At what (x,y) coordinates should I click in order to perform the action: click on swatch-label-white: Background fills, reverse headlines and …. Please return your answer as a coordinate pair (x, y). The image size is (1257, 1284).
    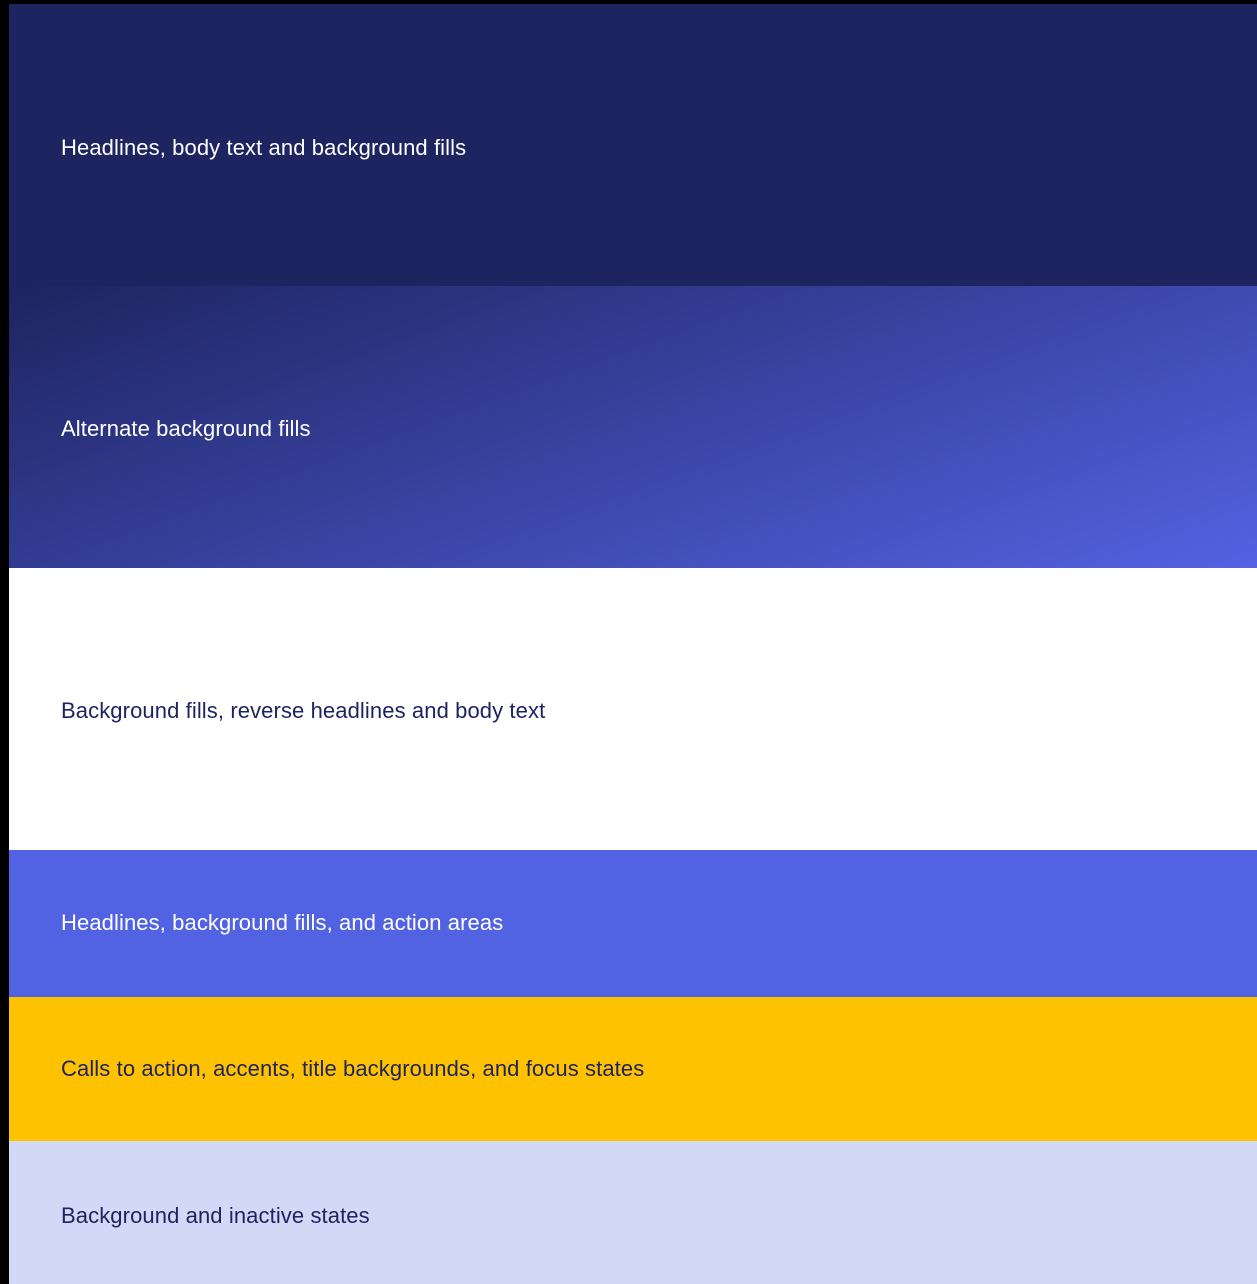
    Looking at the image, I should click on (303, 710).